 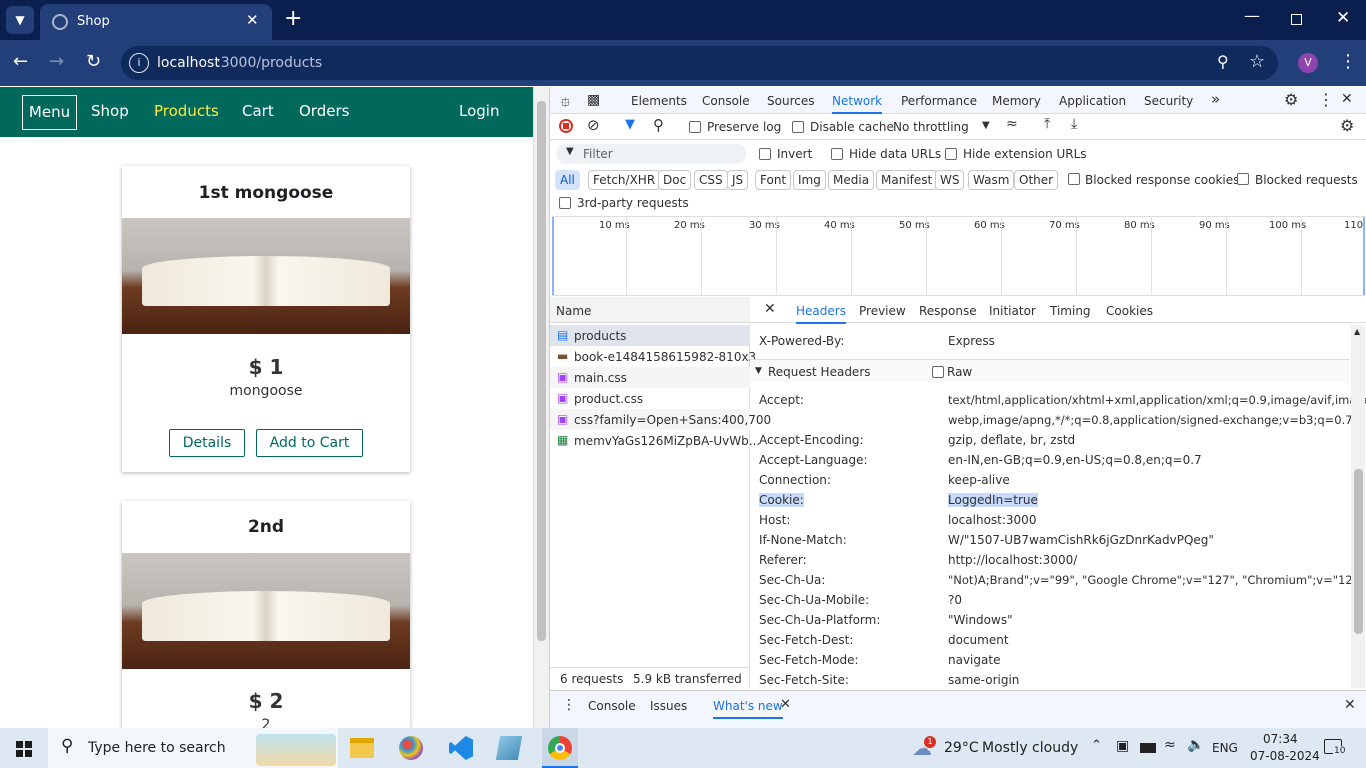 I want to click on type-filter-wasm: Wasm, so click(x=991, y=180).